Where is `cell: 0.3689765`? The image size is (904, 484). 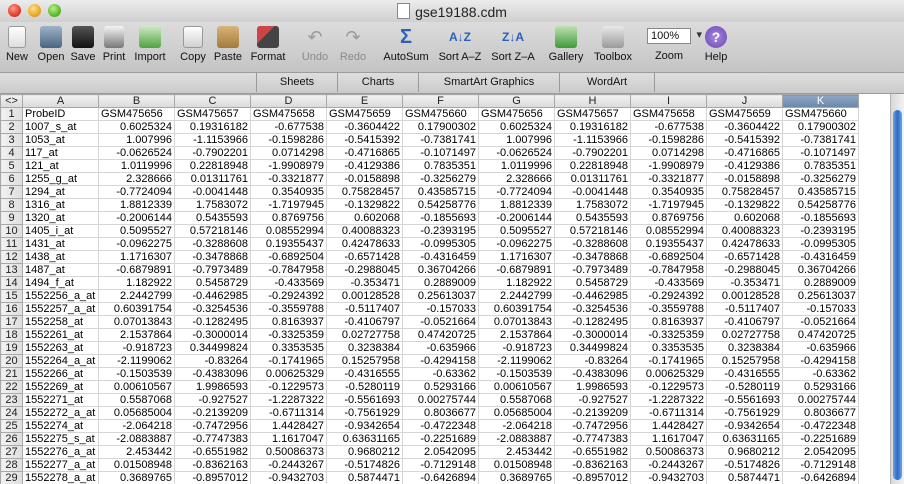 cell: 0.3689765 is located at coordinates (516, 477).